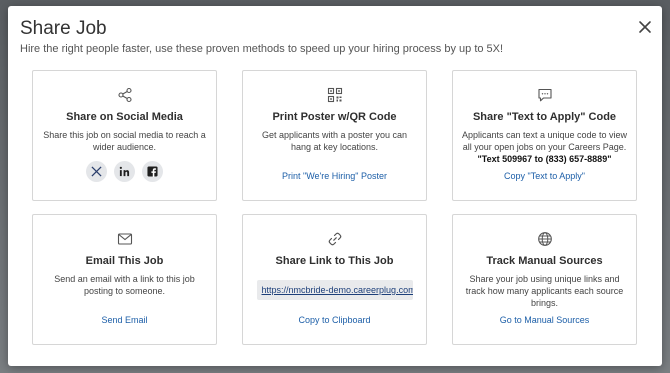  I want to click on print-poster-link: Print "We're Hiring" Poster, so click(334, 176).